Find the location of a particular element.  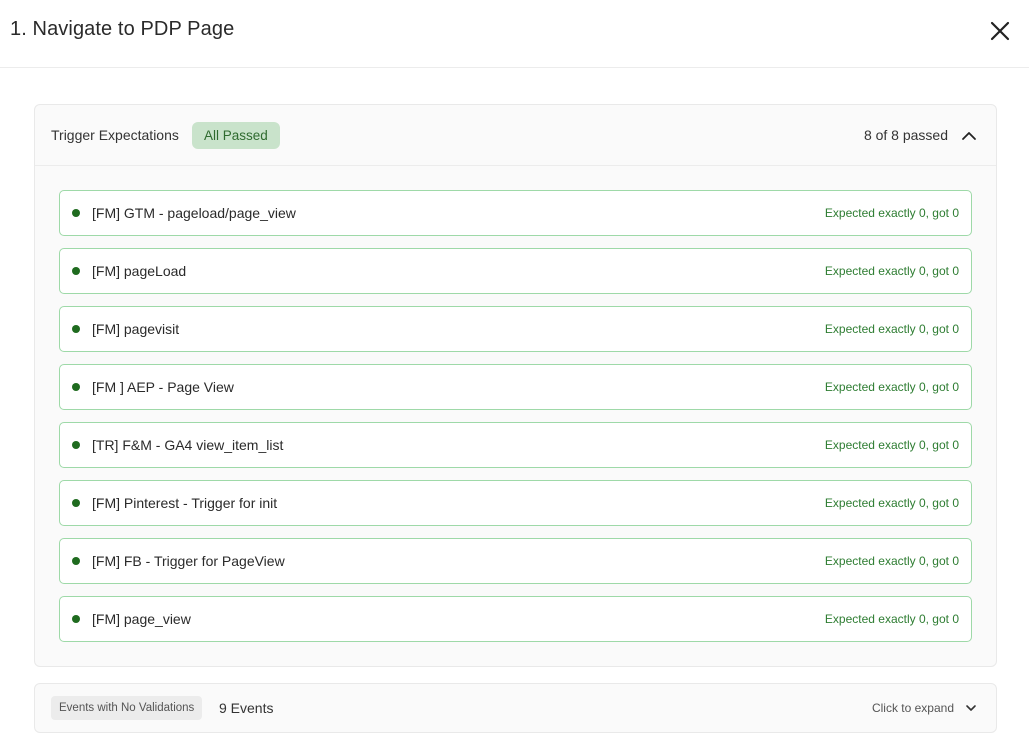

collapse-button is located at coordinates (969, 136).